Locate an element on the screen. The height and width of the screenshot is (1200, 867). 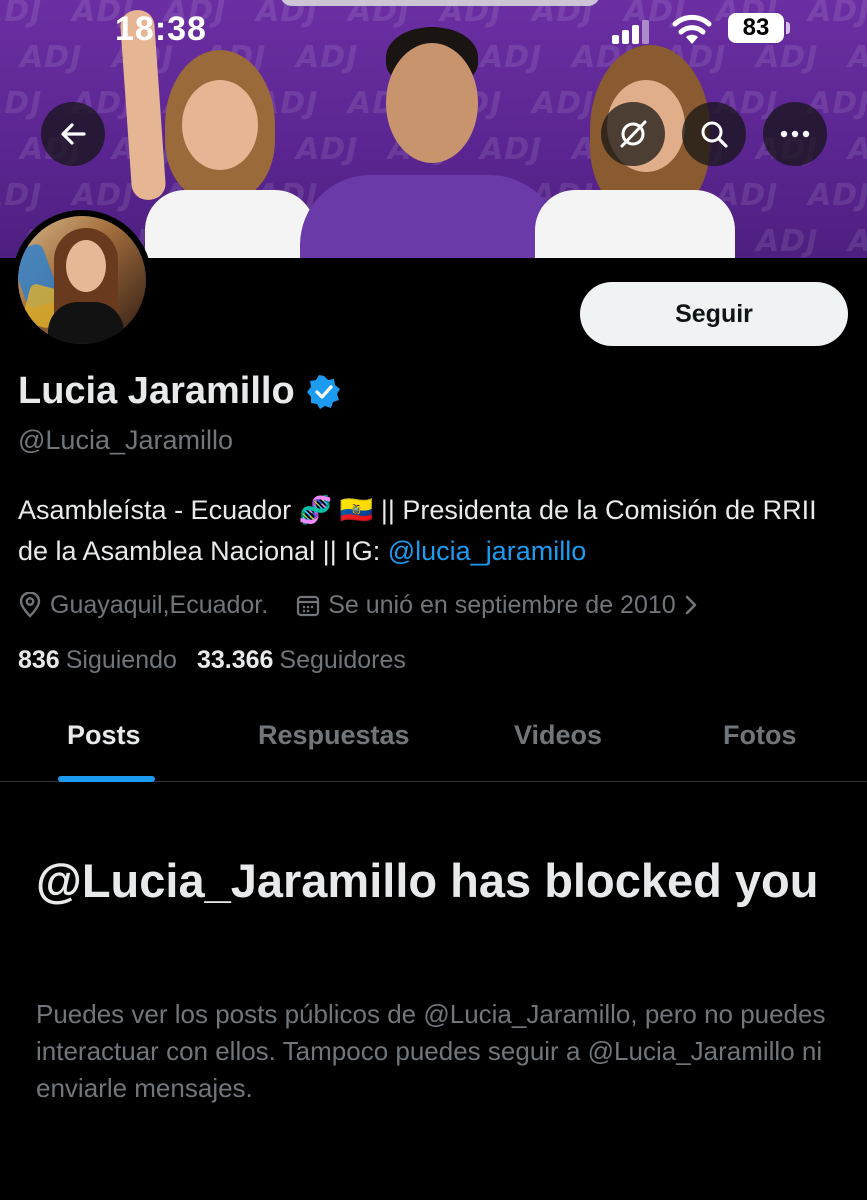
tab-respuestas: Respuestas is located at coordinates (334, 735).